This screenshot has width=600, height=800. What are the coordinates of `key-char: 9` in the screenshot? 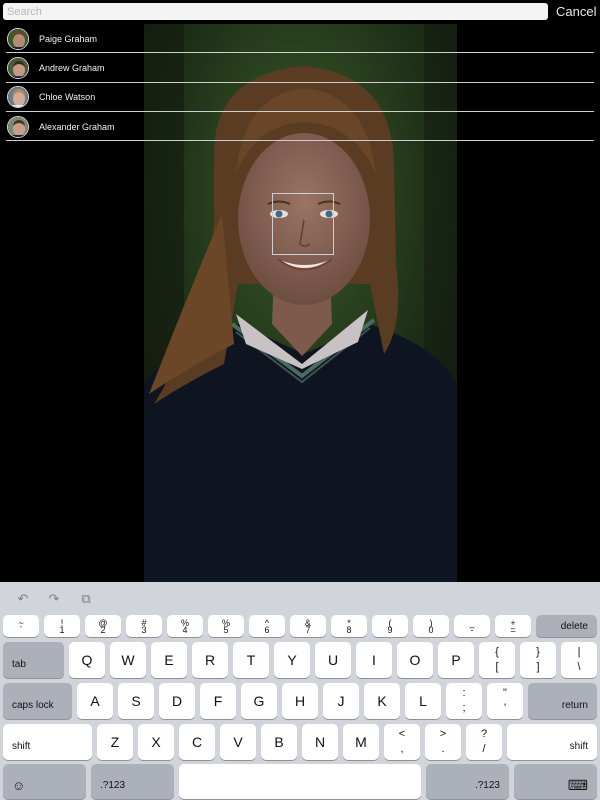 It's located at (390, 630).